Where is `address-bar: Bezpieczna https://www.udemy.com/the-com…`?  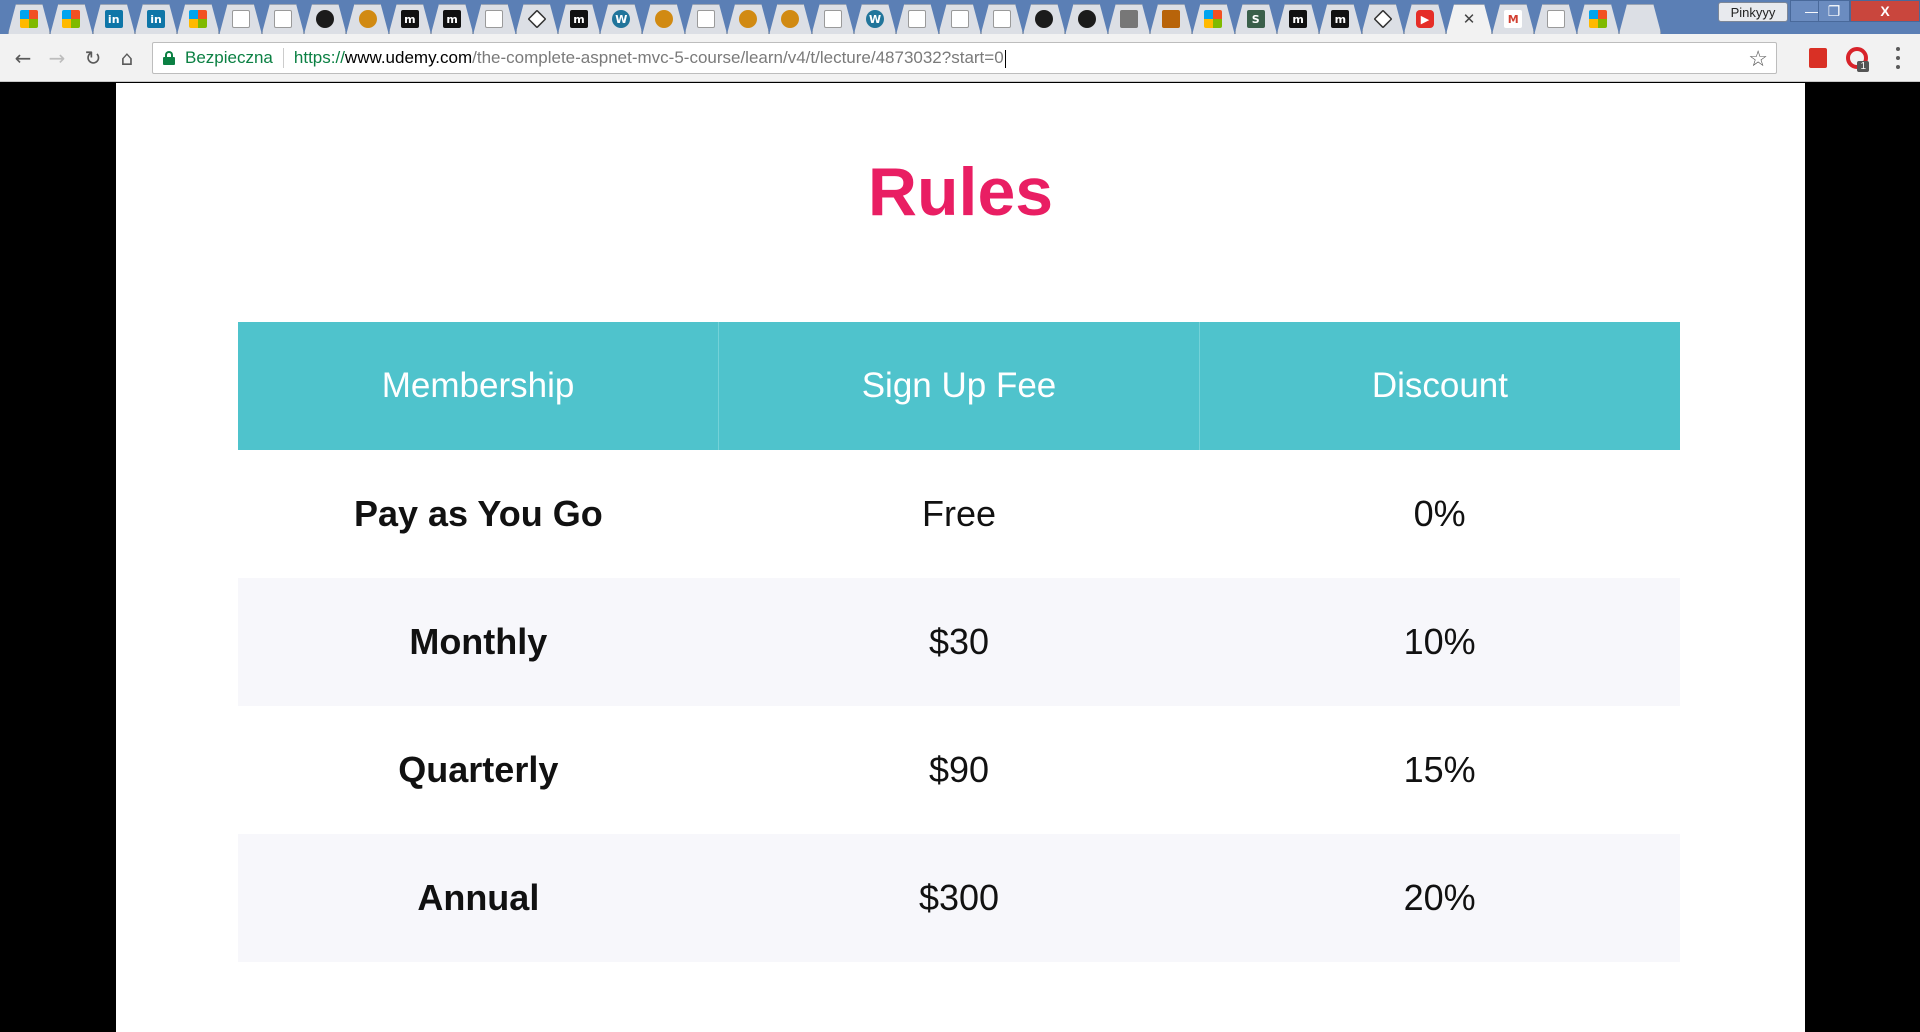 address-bar: Bezpieczna https://www.udemy.com/the-com… is located at coordinates (964, 58).